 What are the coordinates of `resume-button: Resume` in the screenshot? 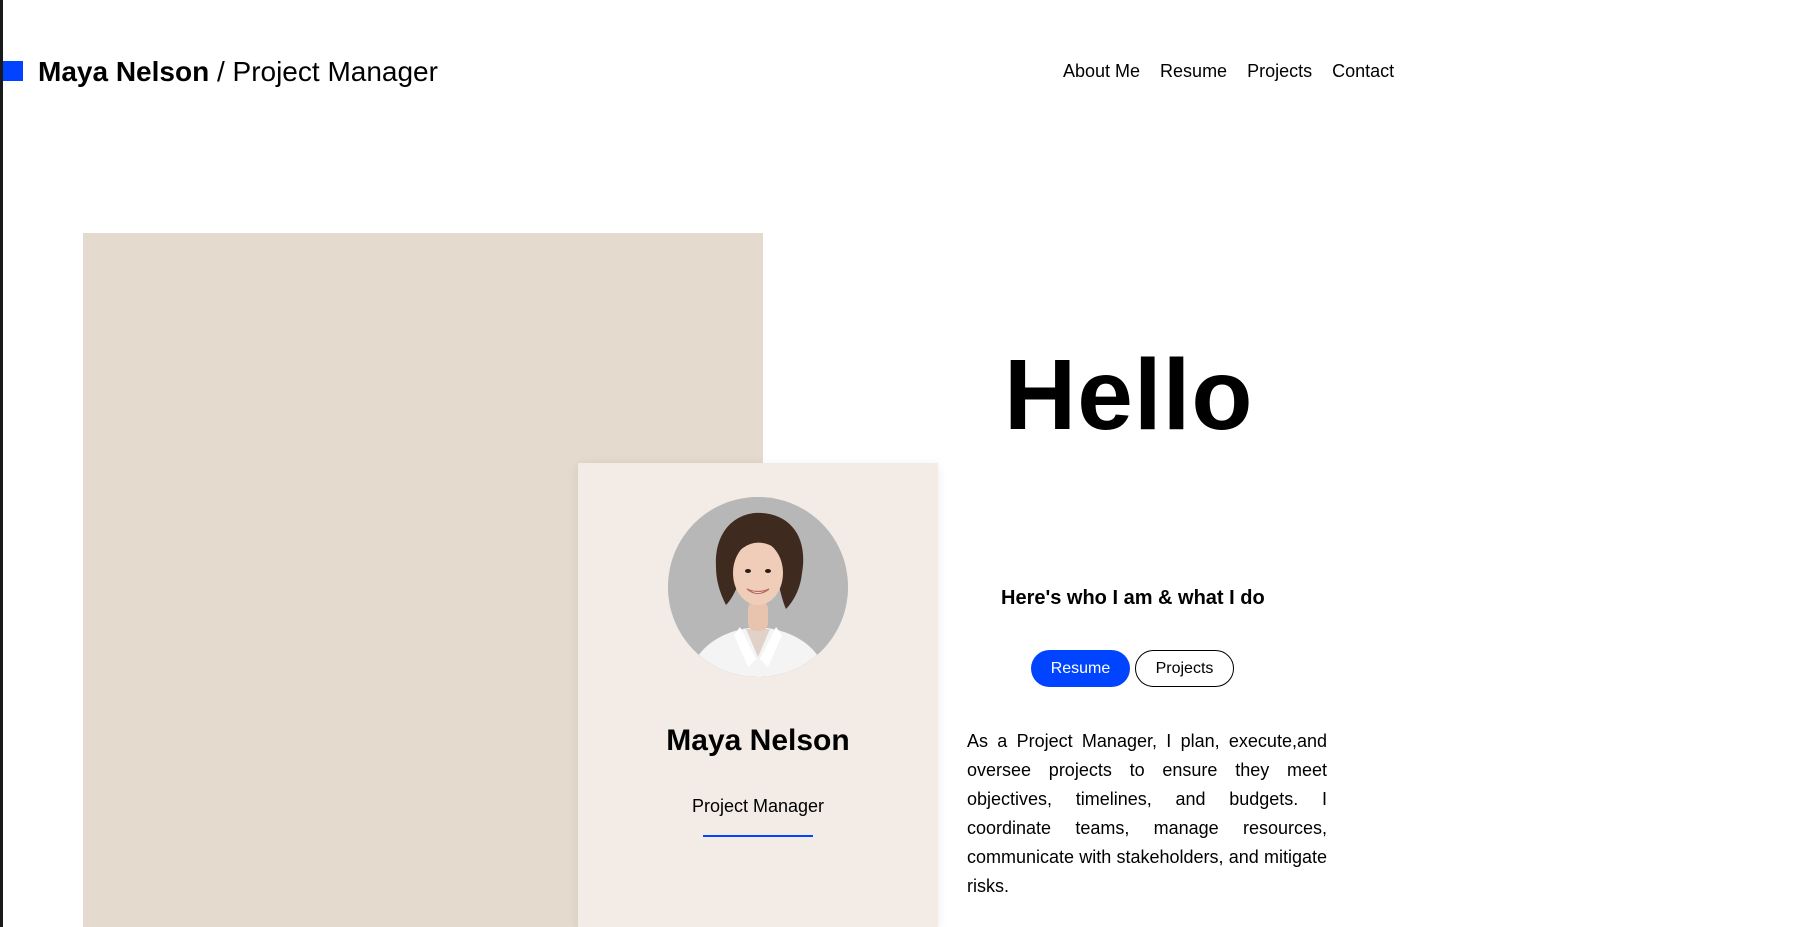 It's located at (1080, 668).